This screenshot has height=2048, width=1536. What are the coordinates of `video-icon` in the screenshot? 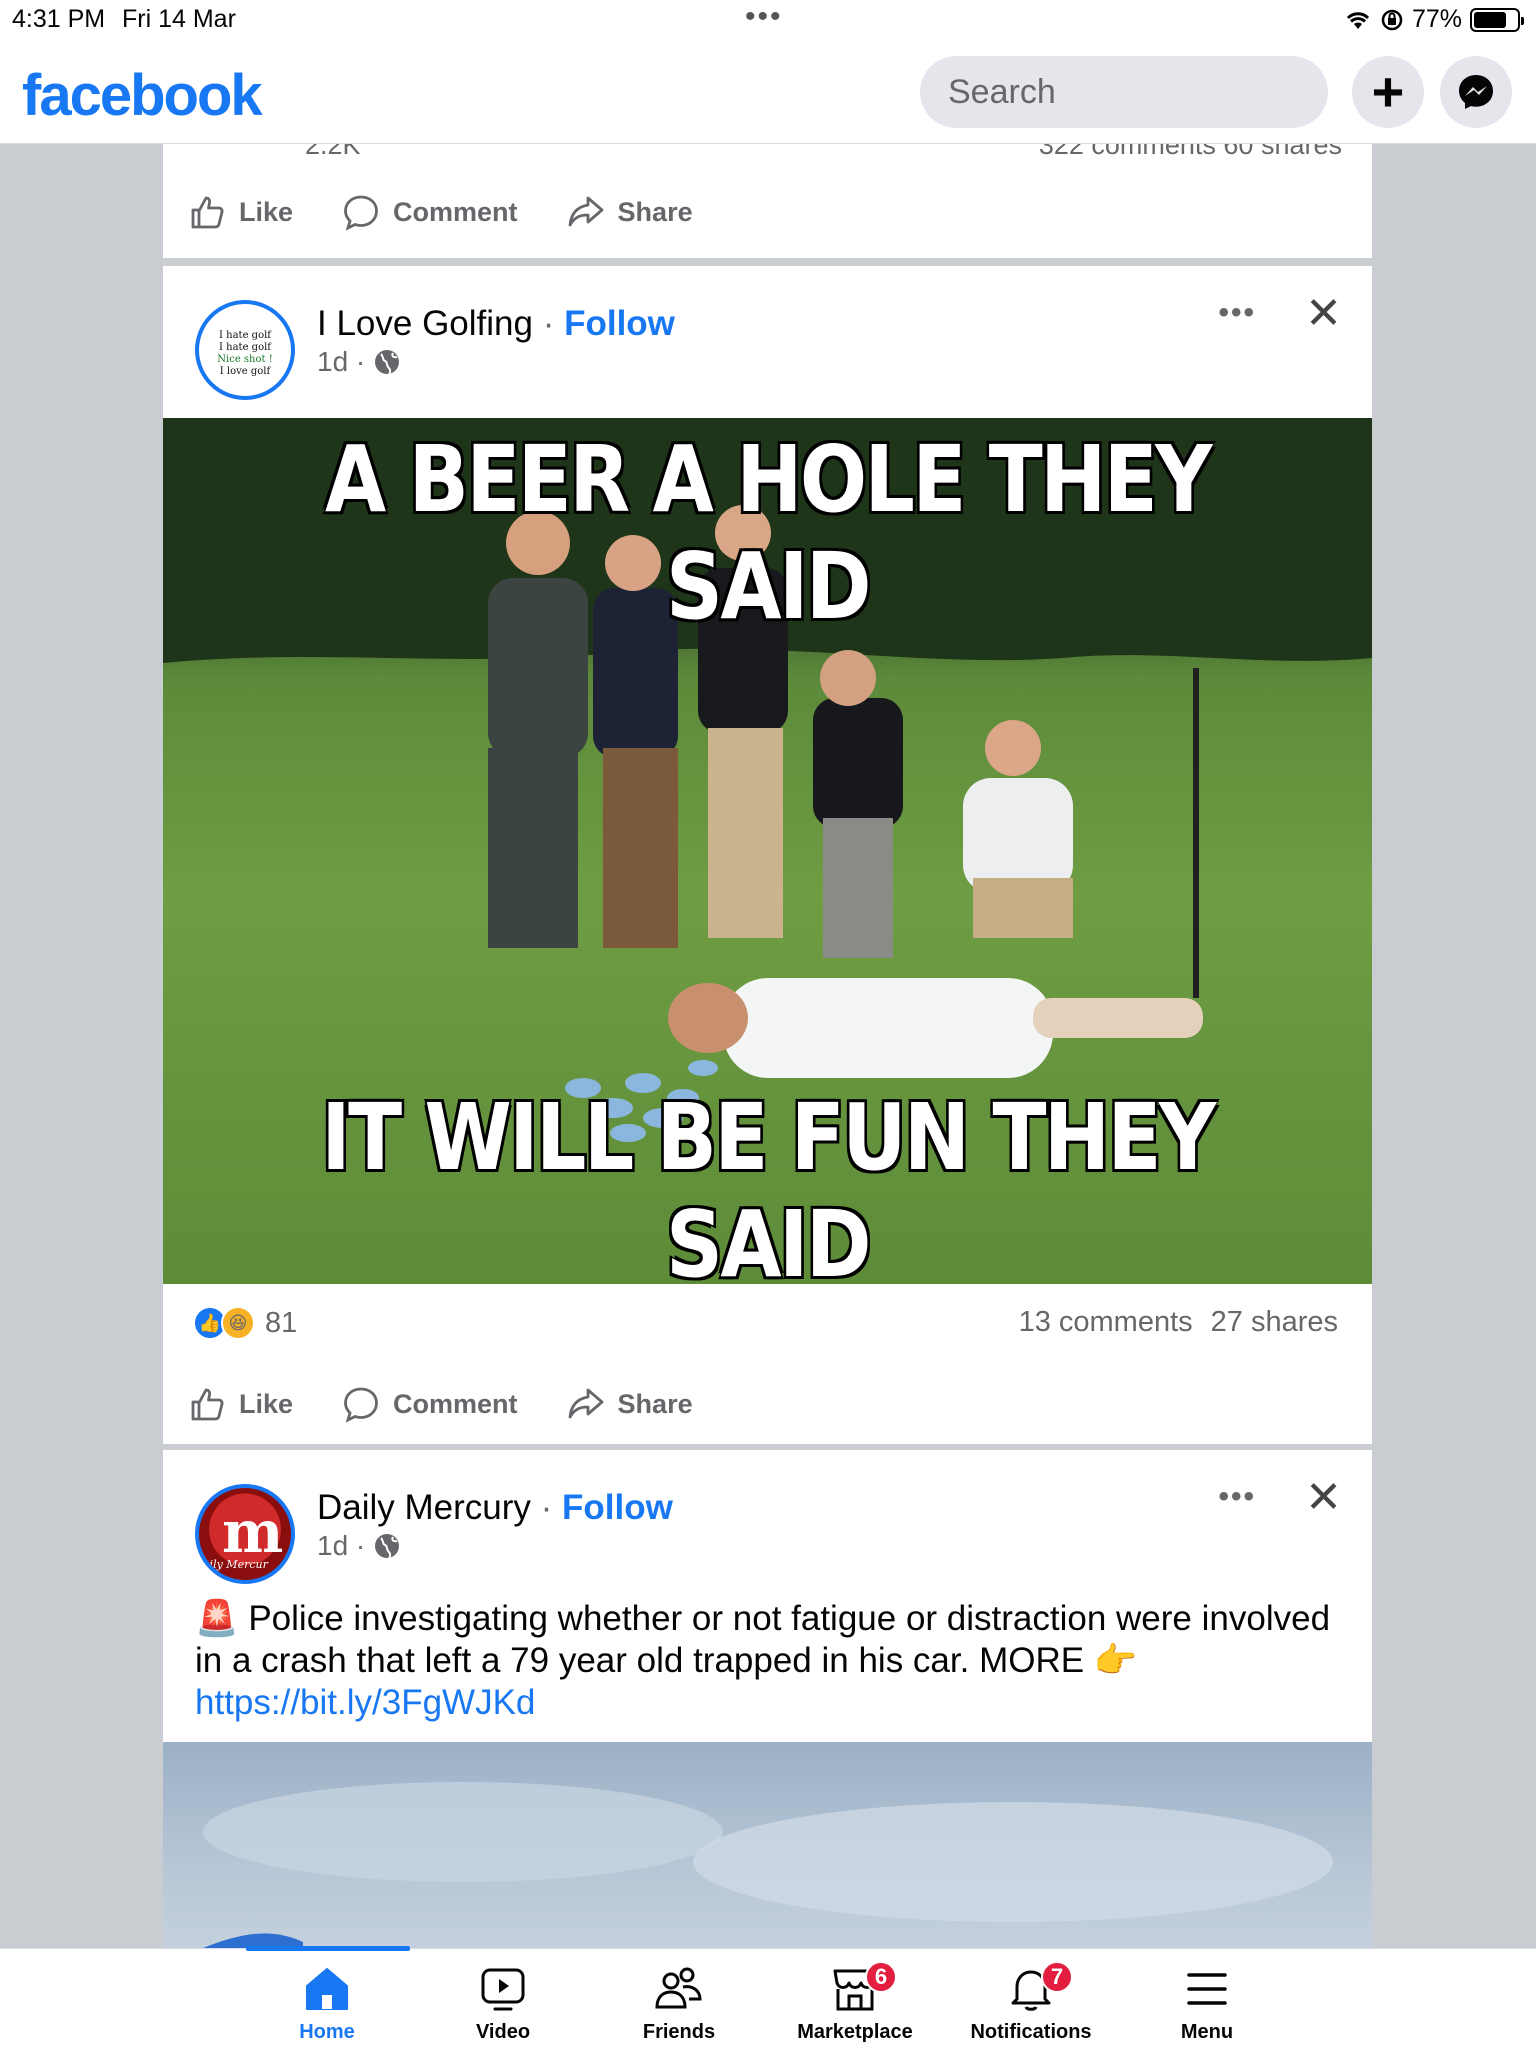 It's located at (503, 1989).